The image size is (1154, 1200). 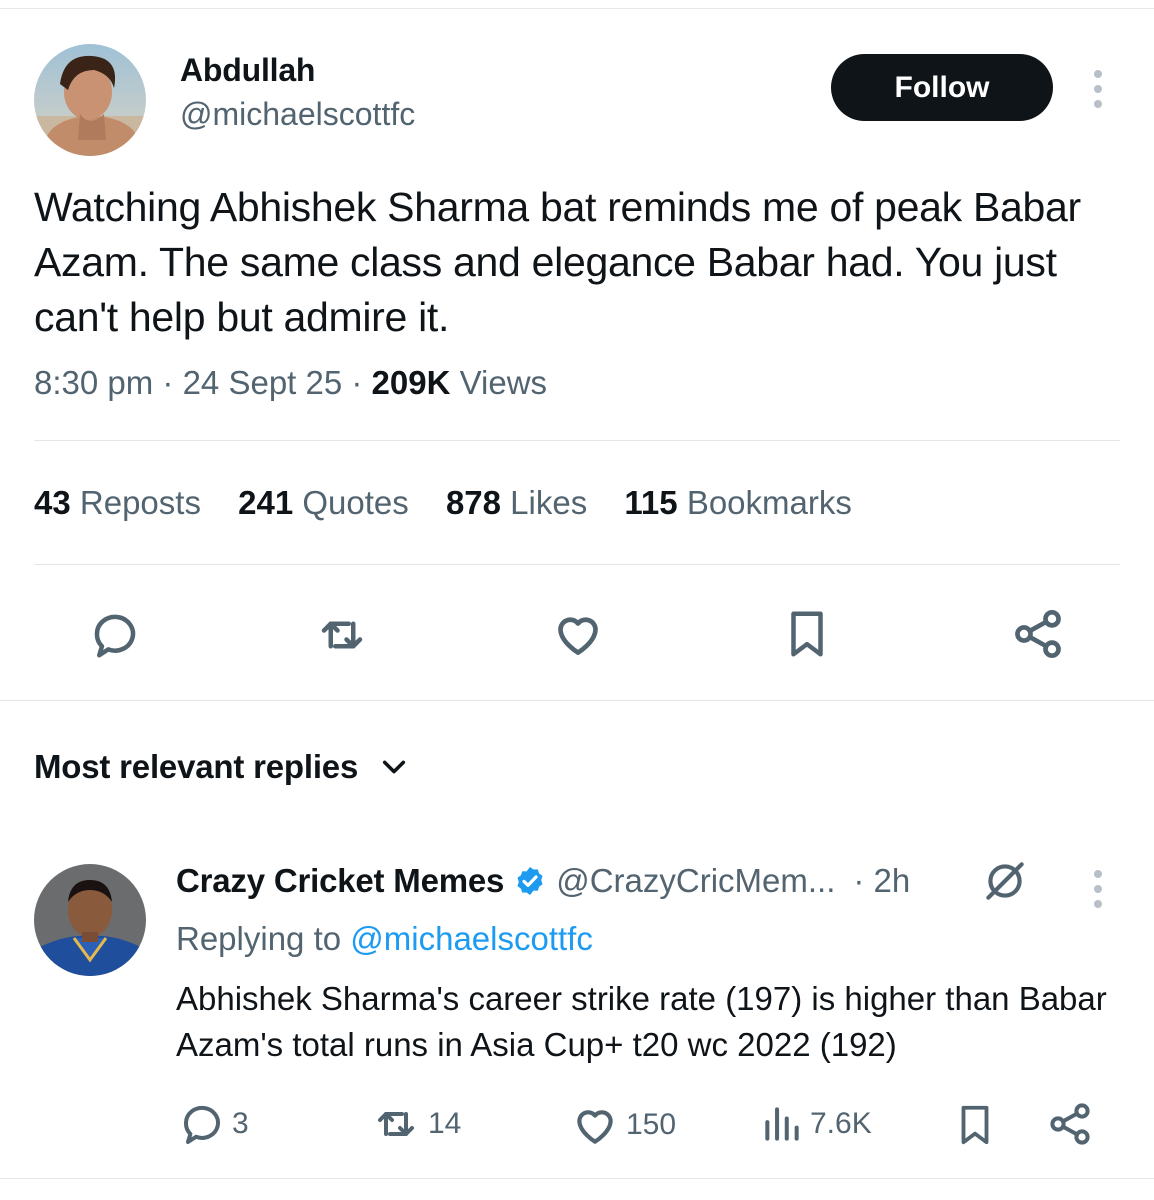 I want to click on tweet-time: 8:30 pm, so click(x=93, y=382).